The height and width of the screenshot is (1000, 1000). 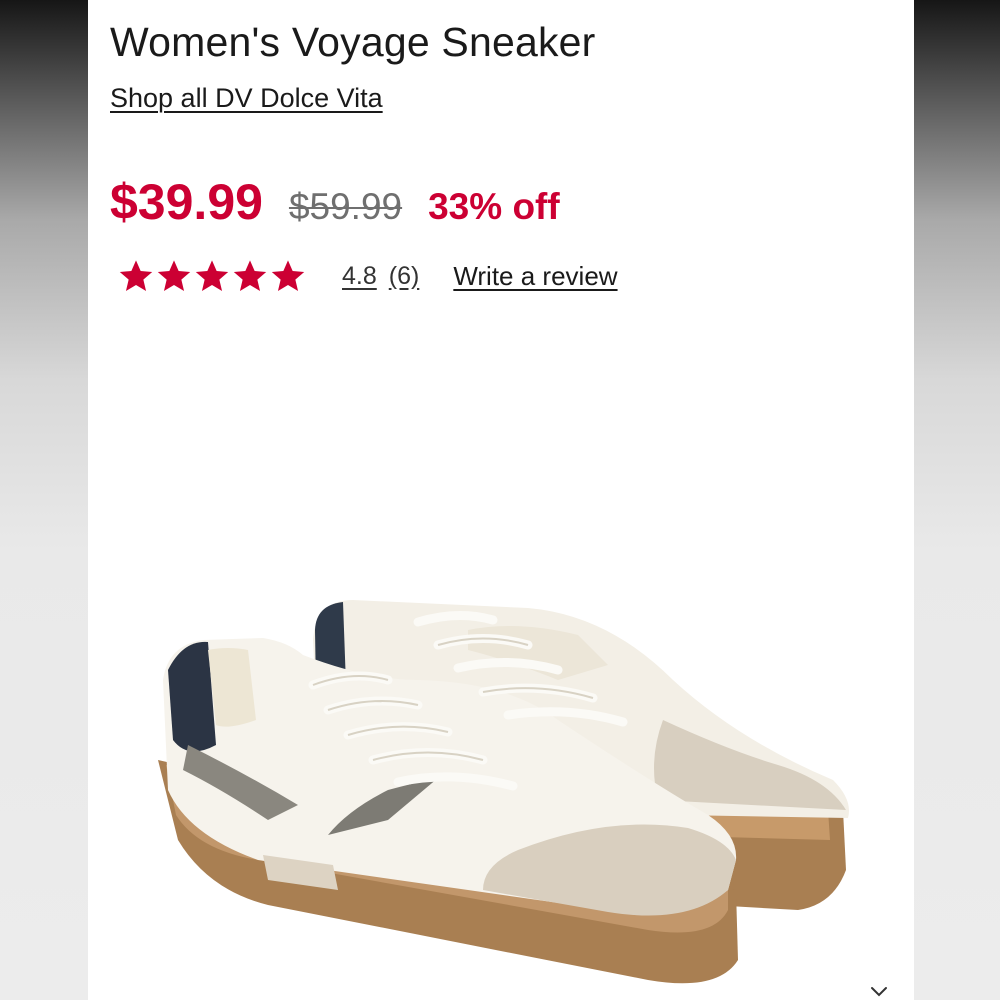 I want to click on rating-row: 4.8 (6) Write a review, so click(x=368, y=276).